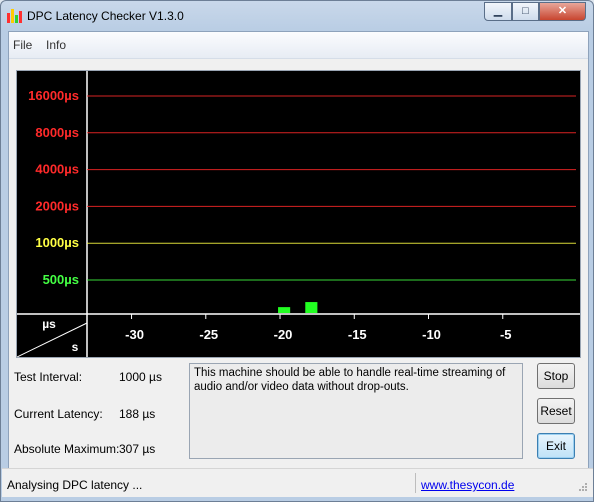 This screenshot has height=502, width=594. Describe the element at coordinates (556, 446) in the screenshot. I see `exit-button: Exit` at that location.